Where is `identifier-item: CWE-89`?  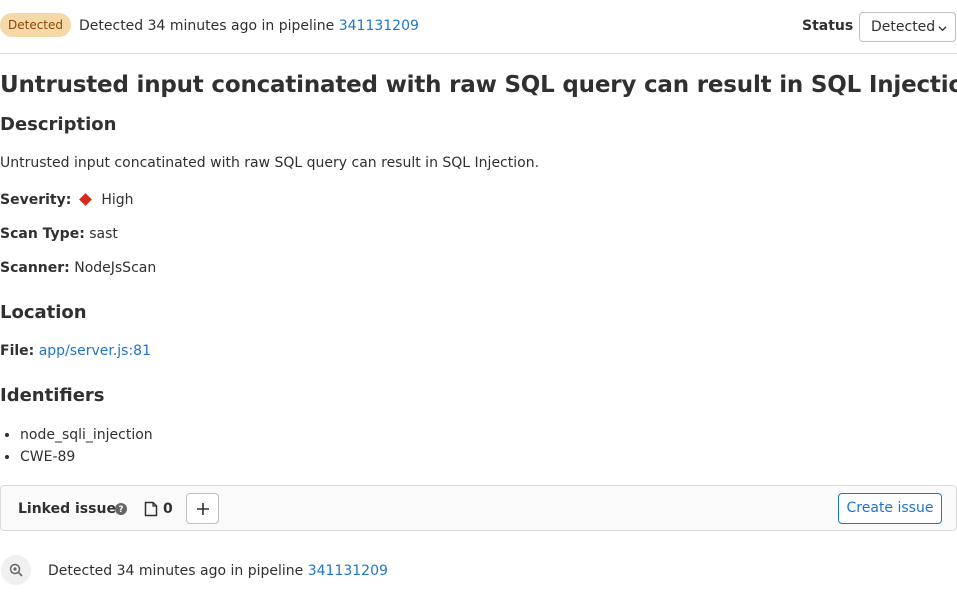
identifier-item: CWE-89 is located at coordinates (86, 457).